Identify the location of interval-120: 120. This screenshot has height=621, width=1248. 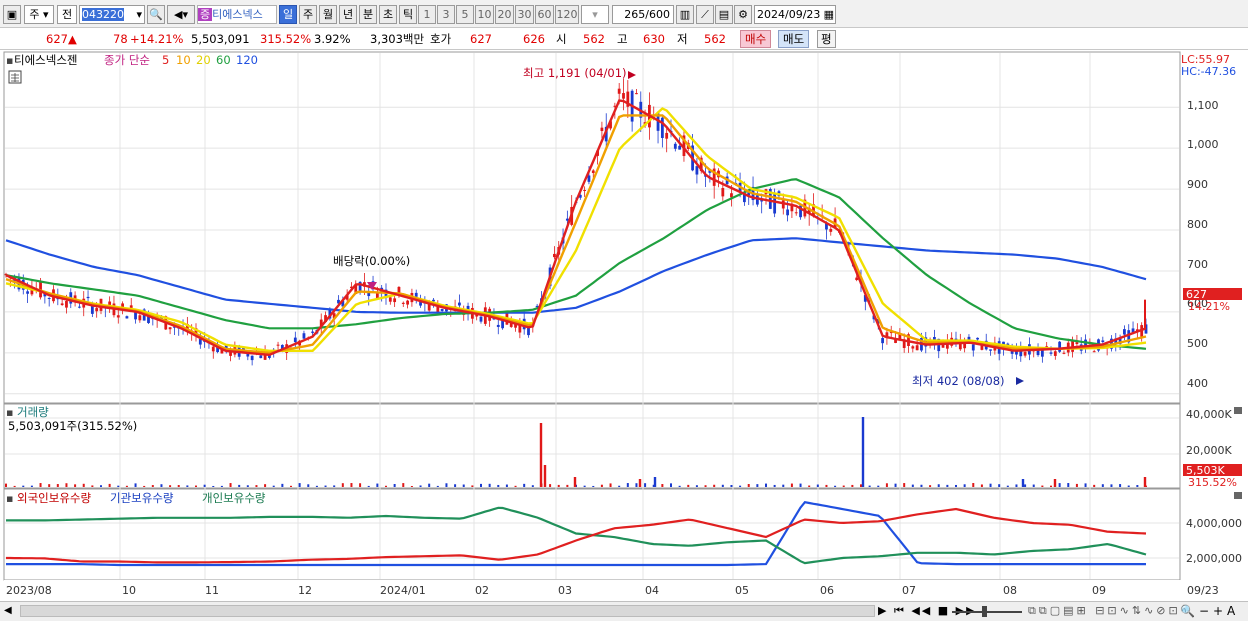
(567, 14).